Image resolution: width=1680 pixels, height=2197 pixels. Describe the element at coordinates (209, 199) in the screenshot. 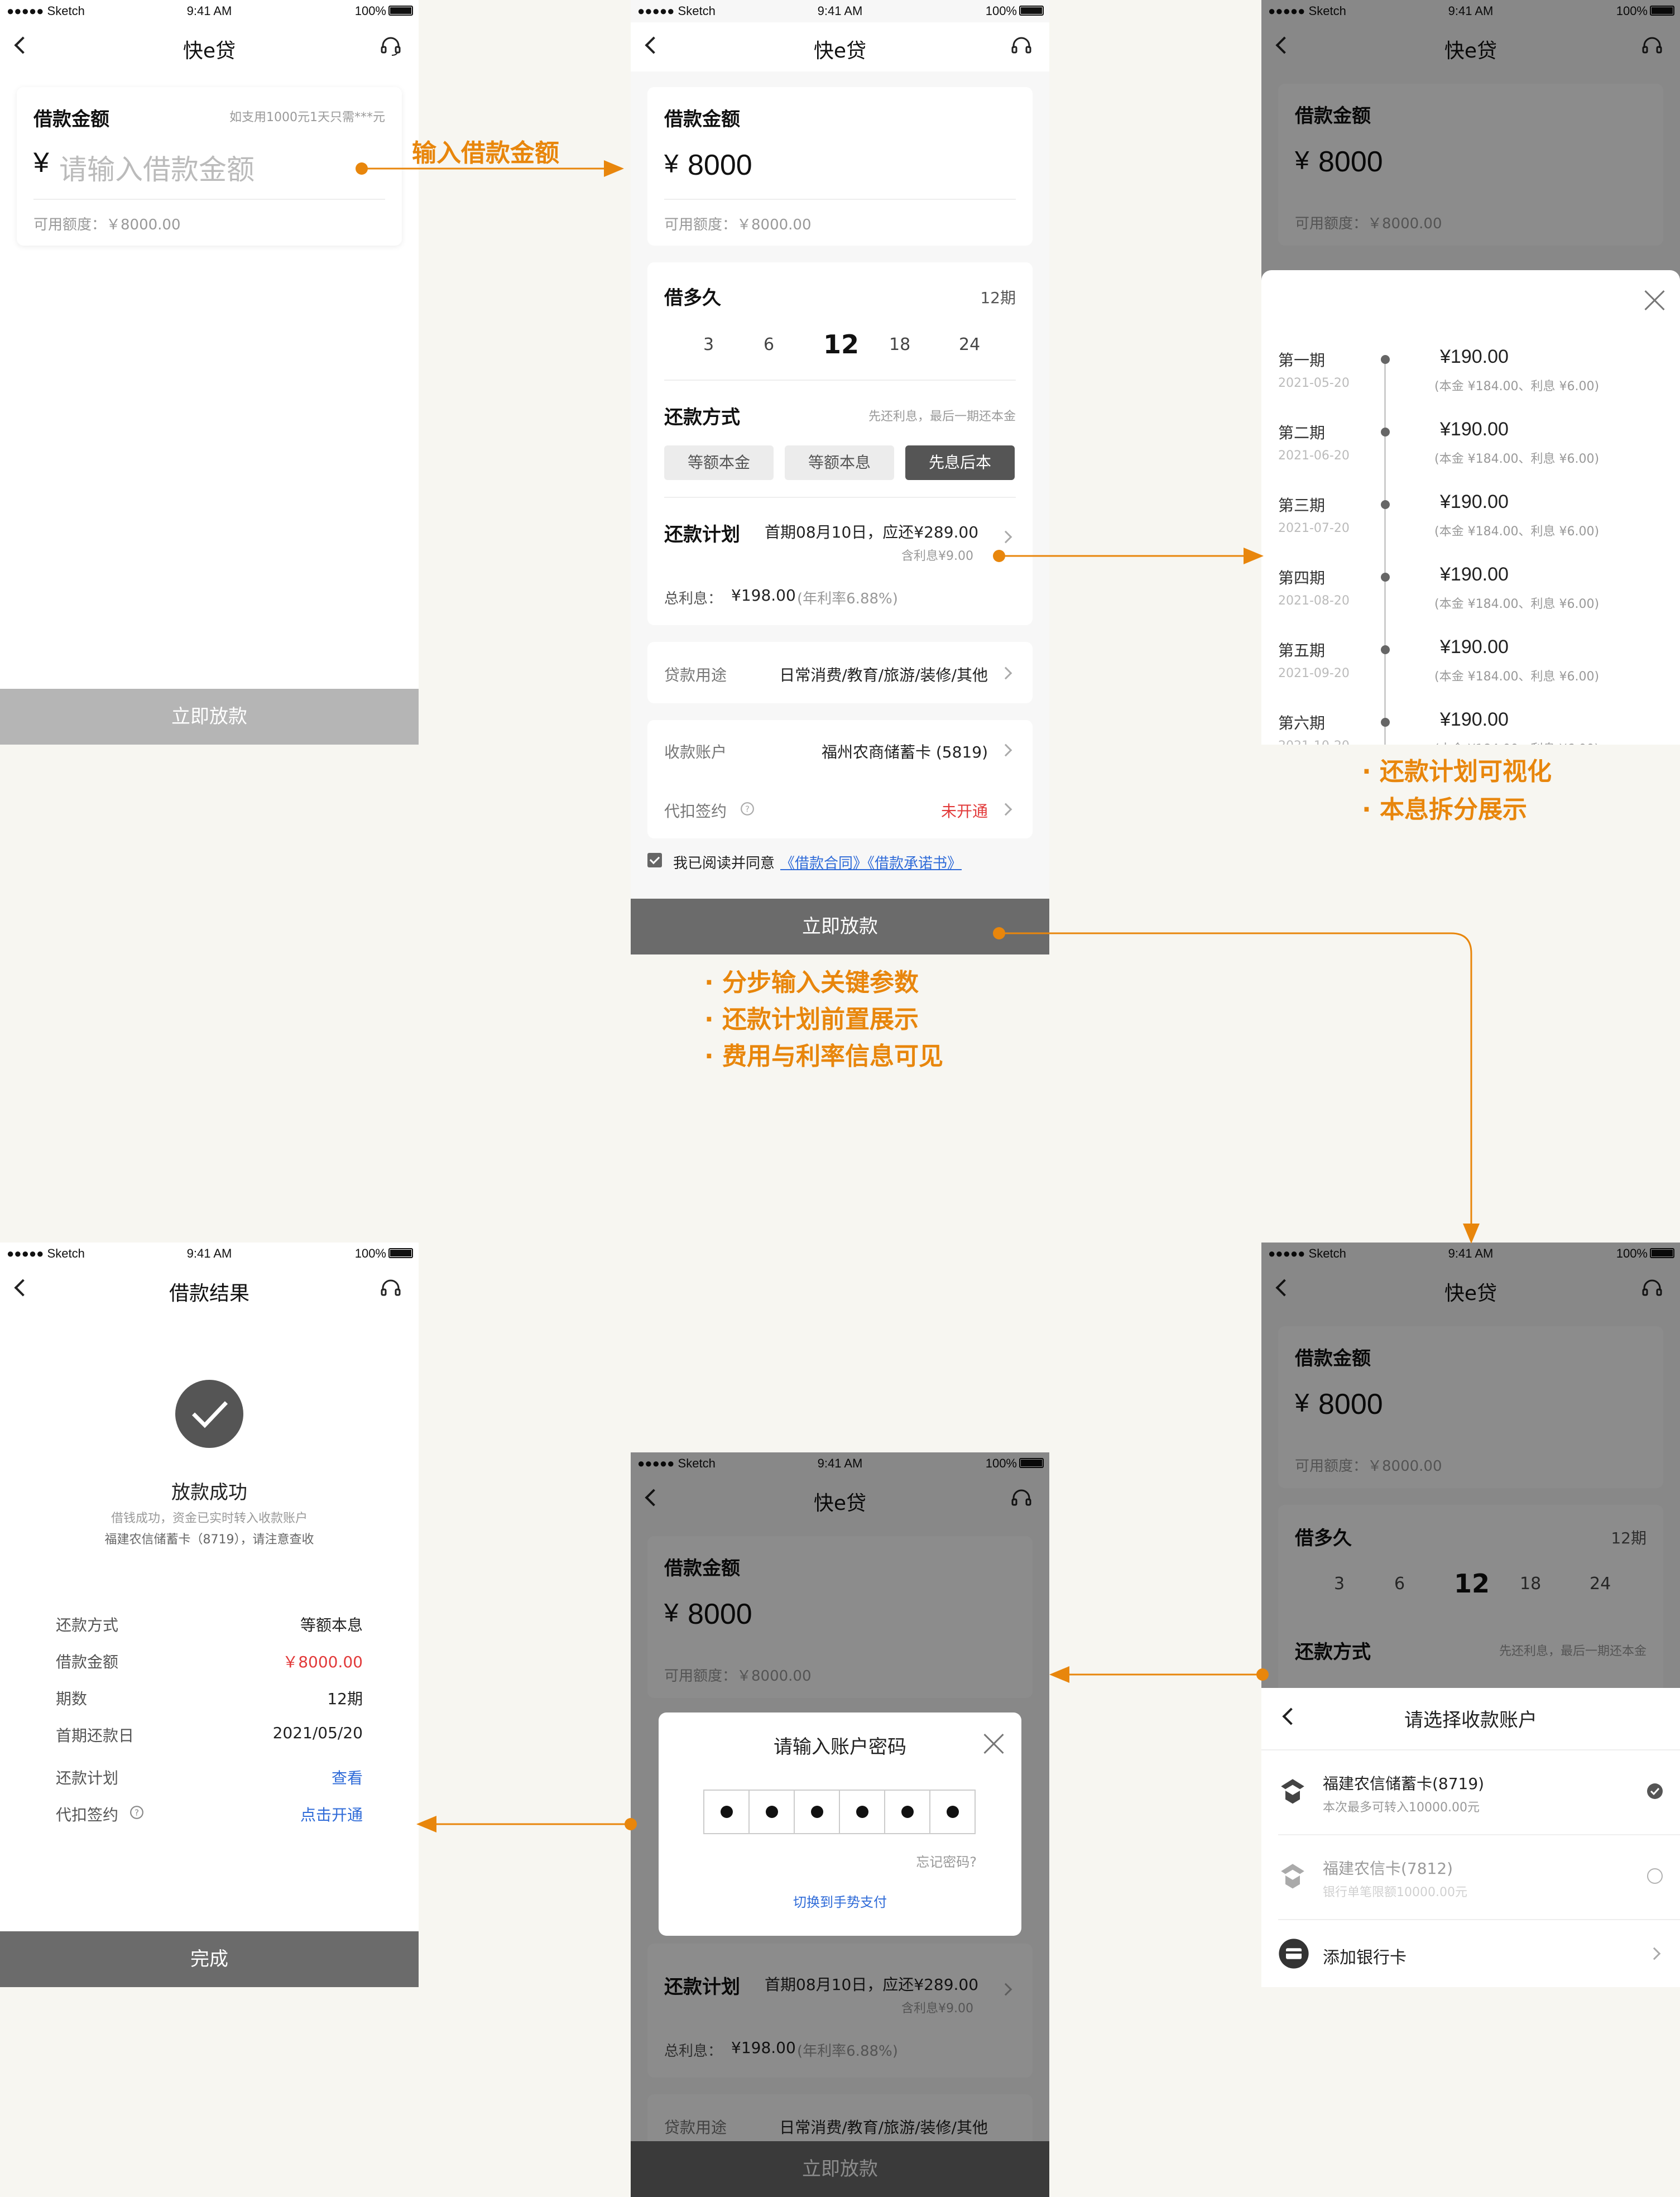

I see `divider` at that location.